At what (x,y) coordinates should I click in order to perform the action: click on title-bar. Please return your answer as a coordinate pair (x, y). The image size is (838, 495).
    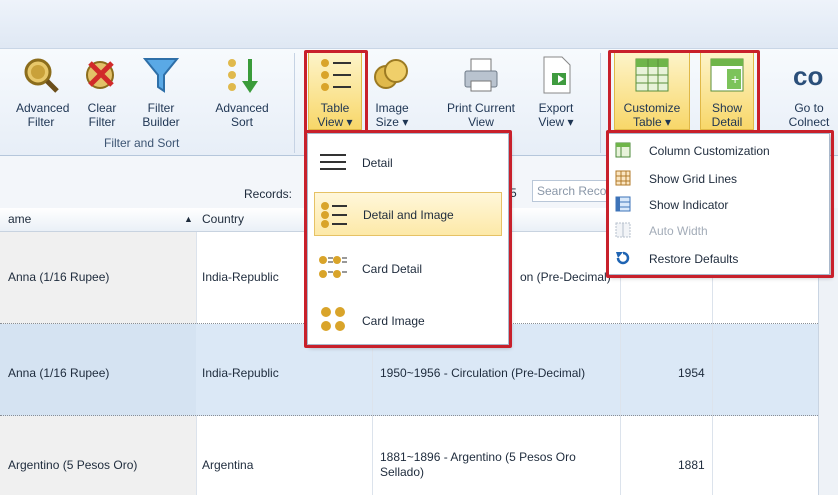
    Looking at the image, I should click on (419, 24).